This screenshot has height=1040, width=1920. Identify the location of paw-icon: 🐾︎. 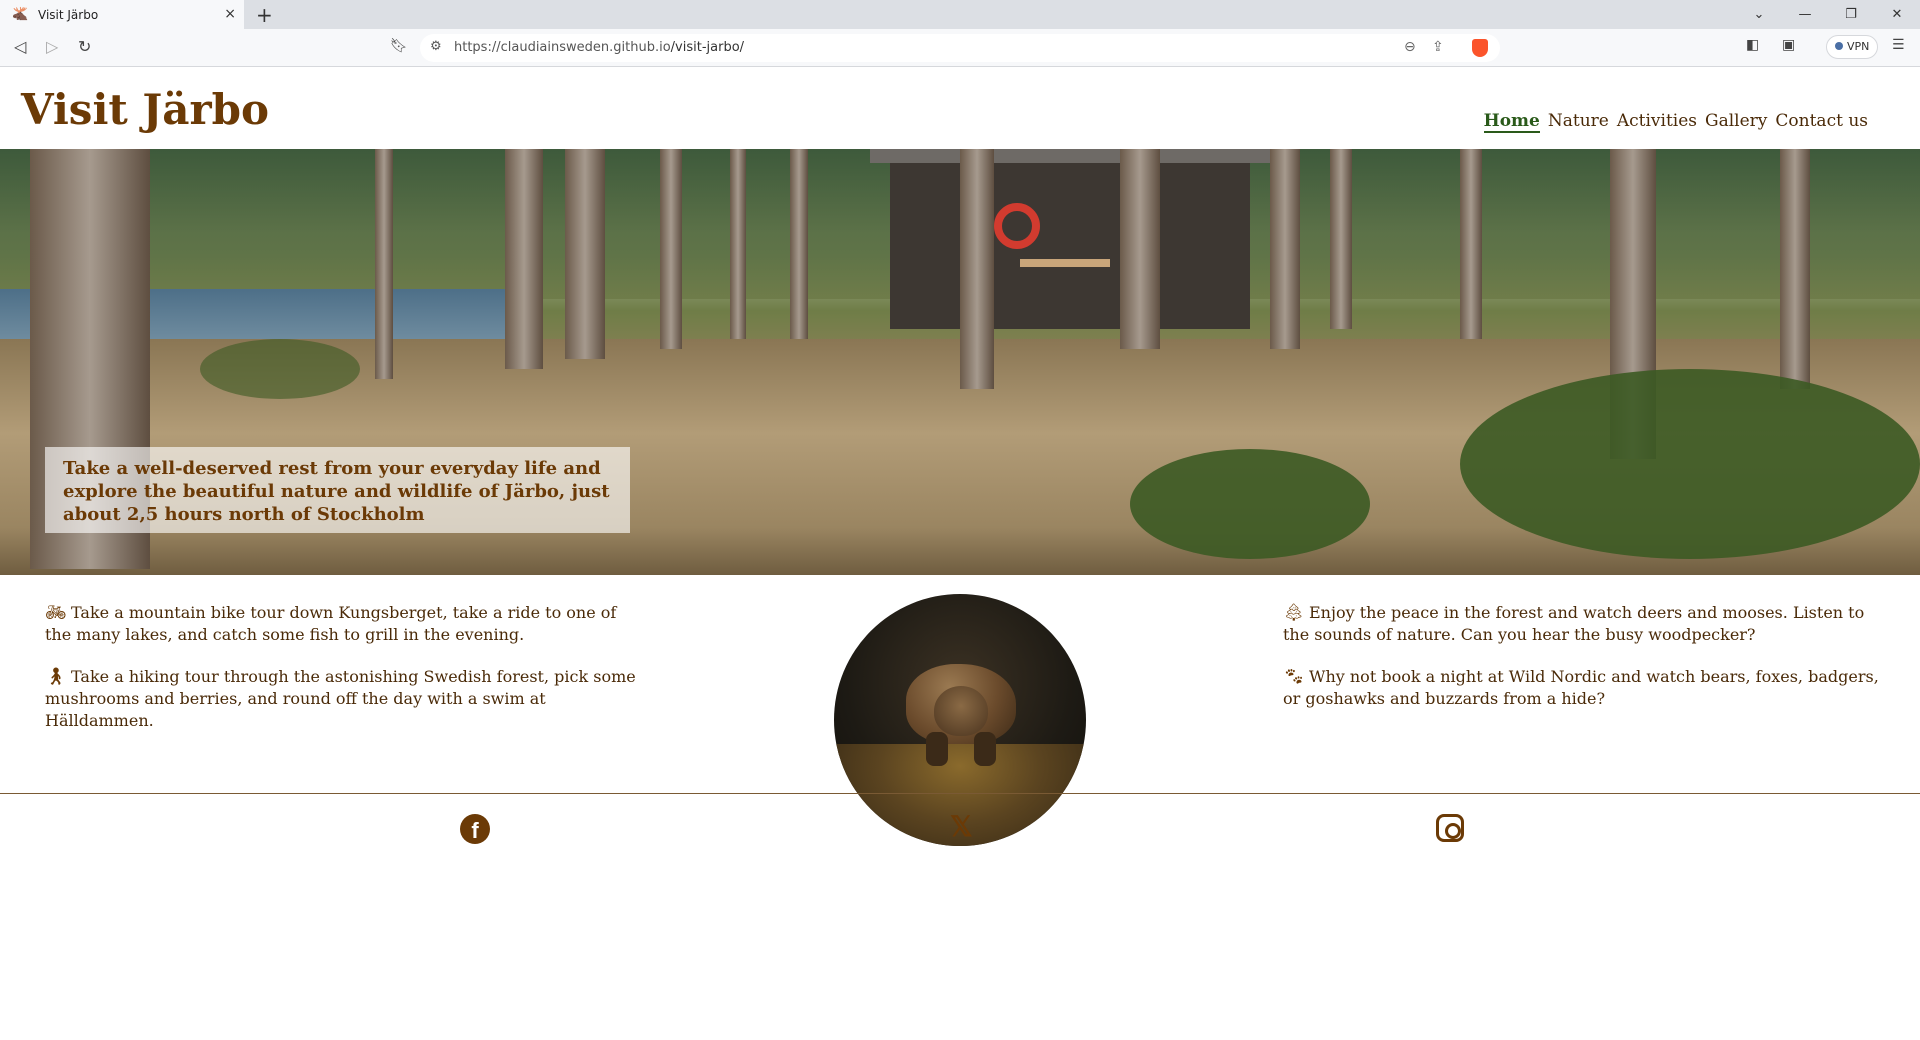
(1294, 677).